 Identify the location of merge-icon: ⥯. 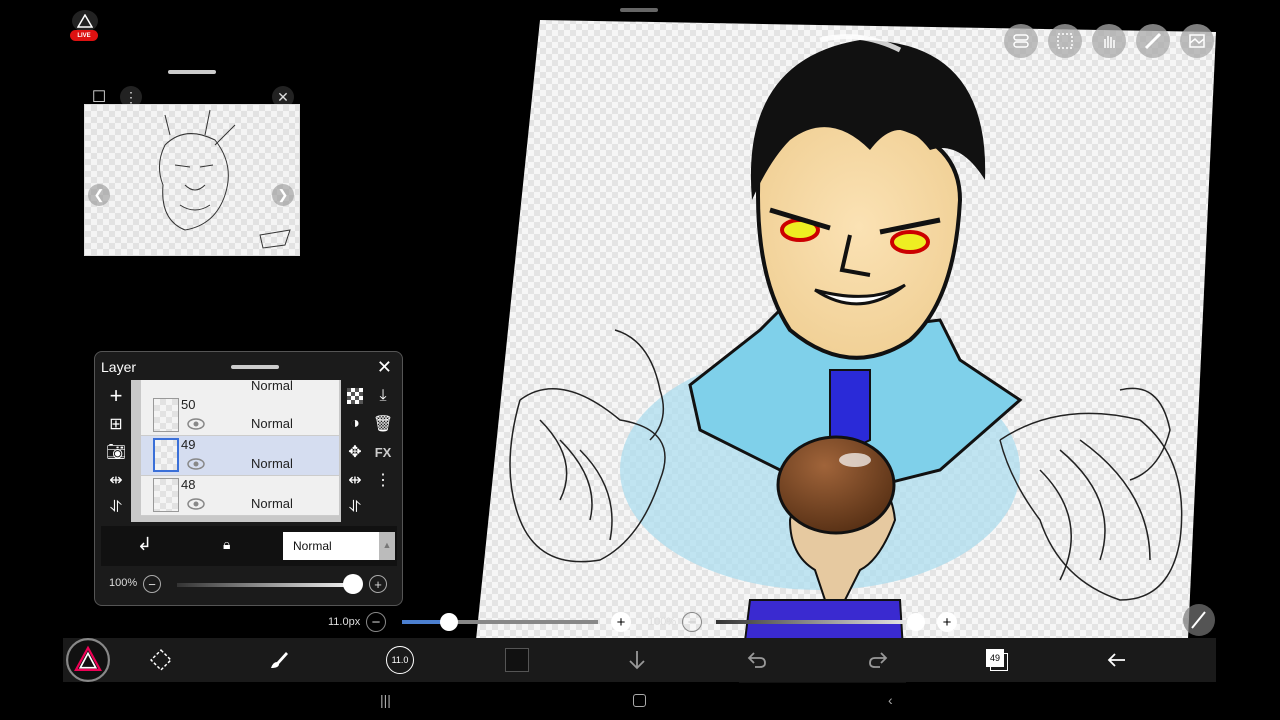
(355, 508).